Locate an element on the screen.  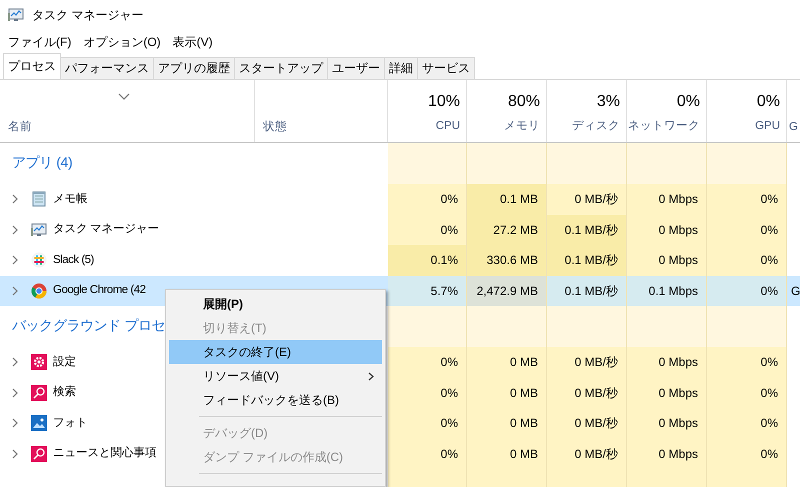
column-header: GPU is located at coordinates (767, 127).